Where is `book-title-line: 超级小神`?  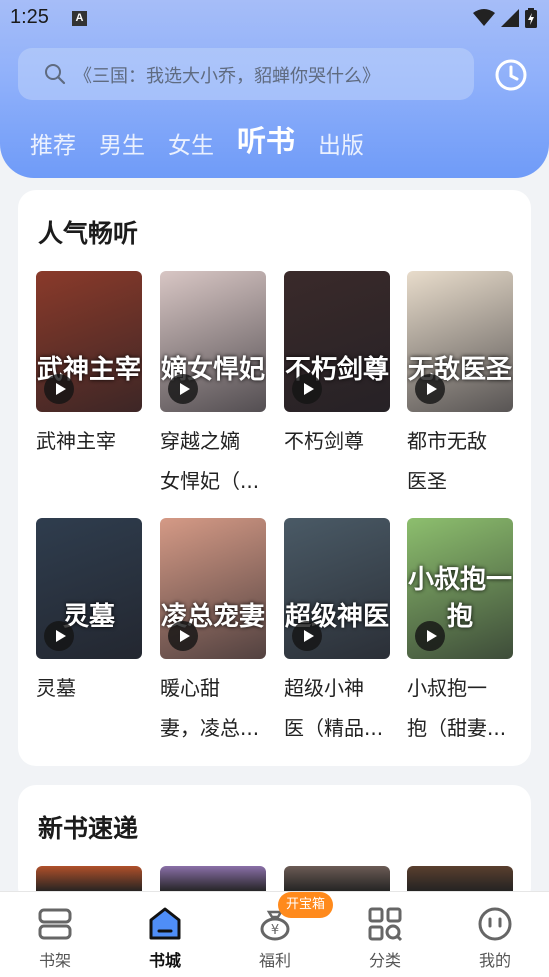
book-title-line: 超级小神 is located at coordinates (324, 688).